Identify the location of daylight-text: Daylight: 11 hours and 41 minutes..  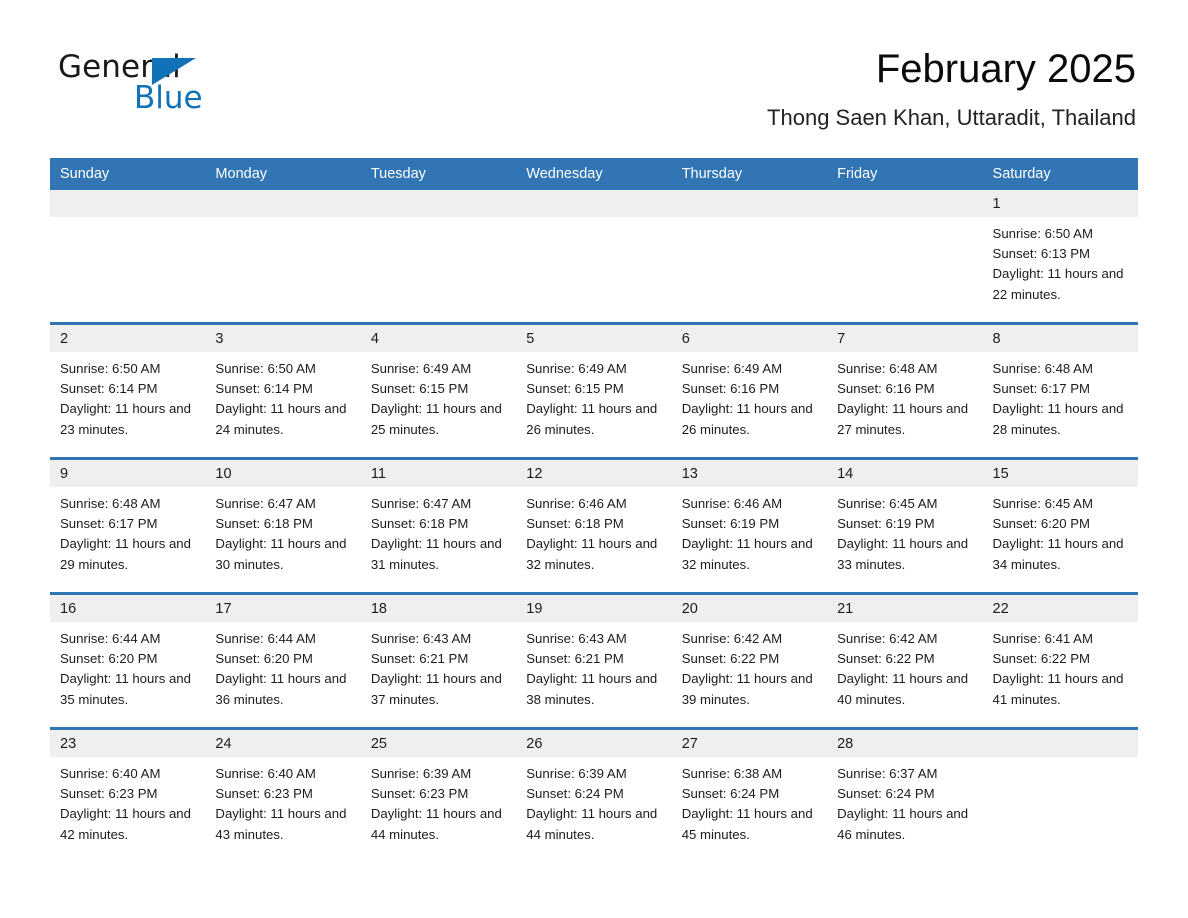
(1058, 689).